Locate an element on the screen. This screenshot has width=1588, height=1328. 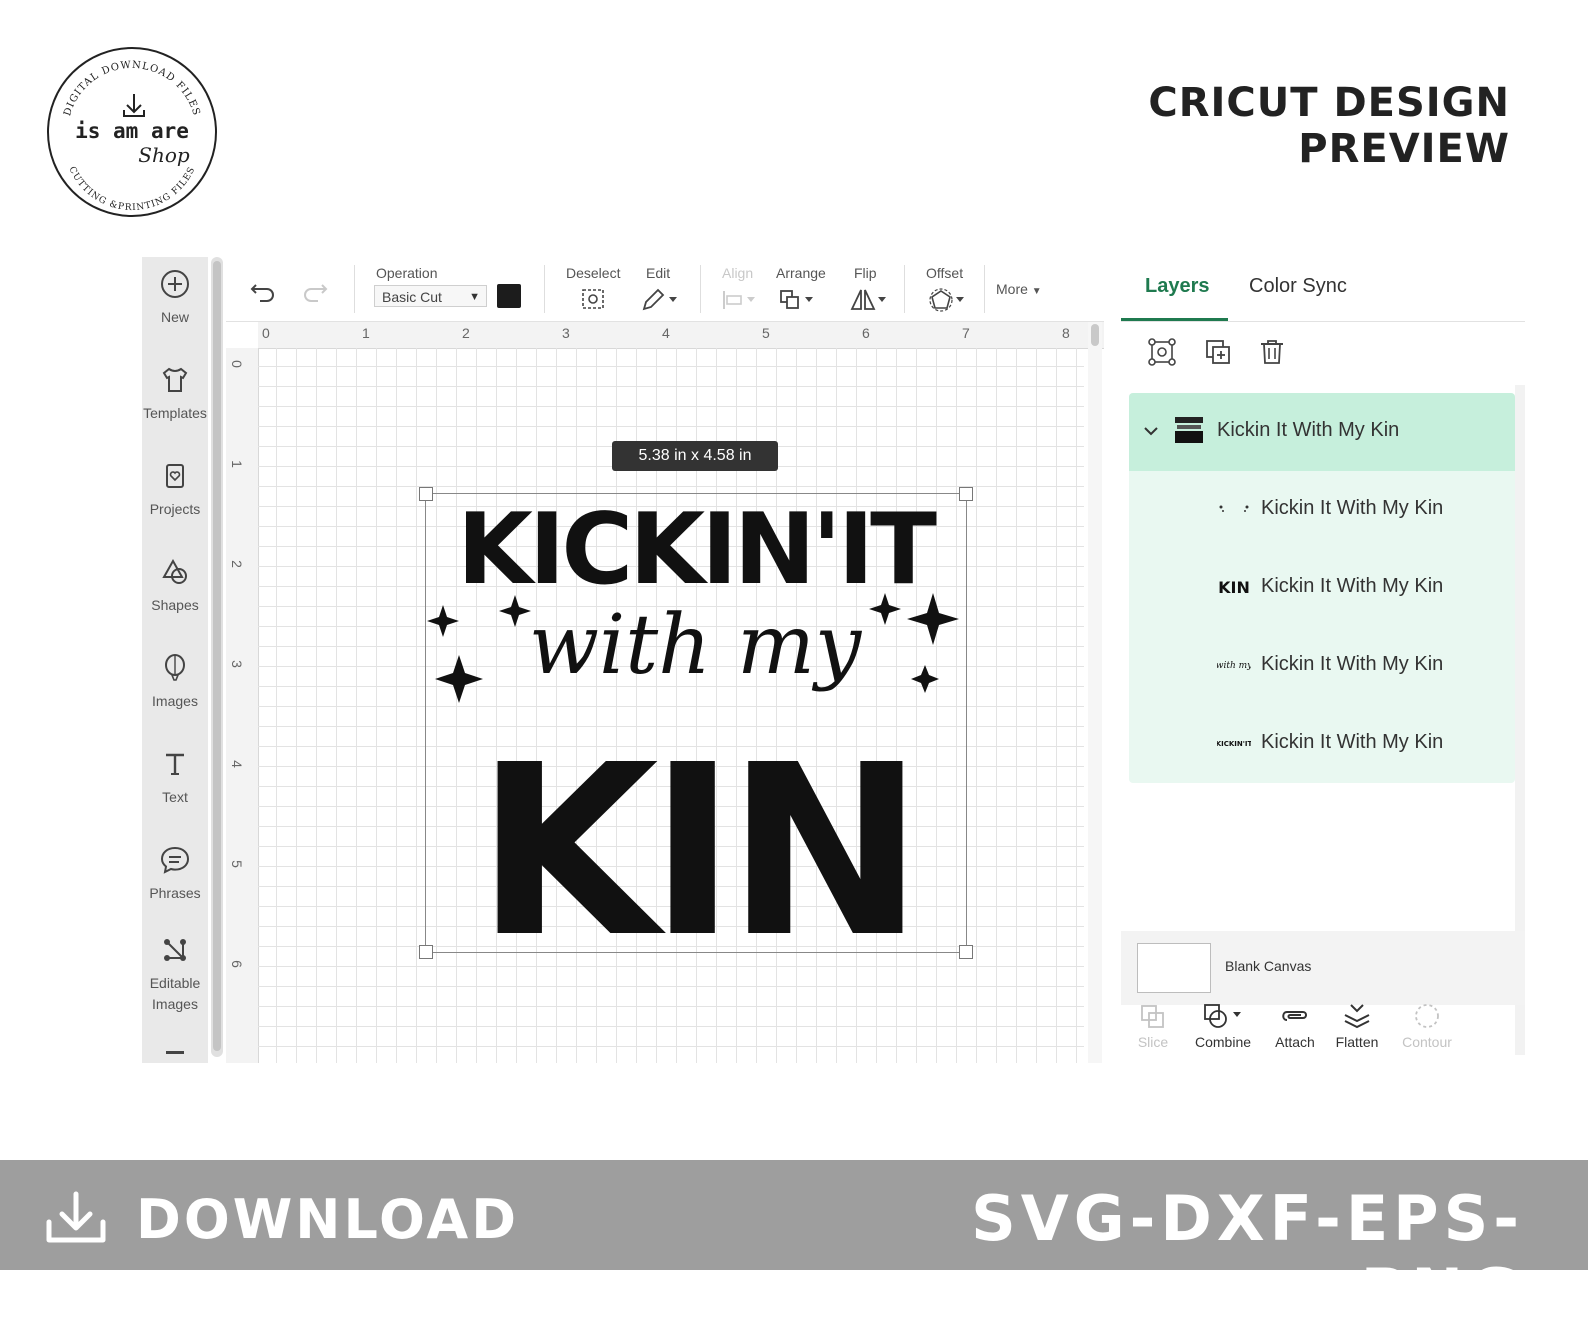
undo-icon is located at coordinates (263, 290).